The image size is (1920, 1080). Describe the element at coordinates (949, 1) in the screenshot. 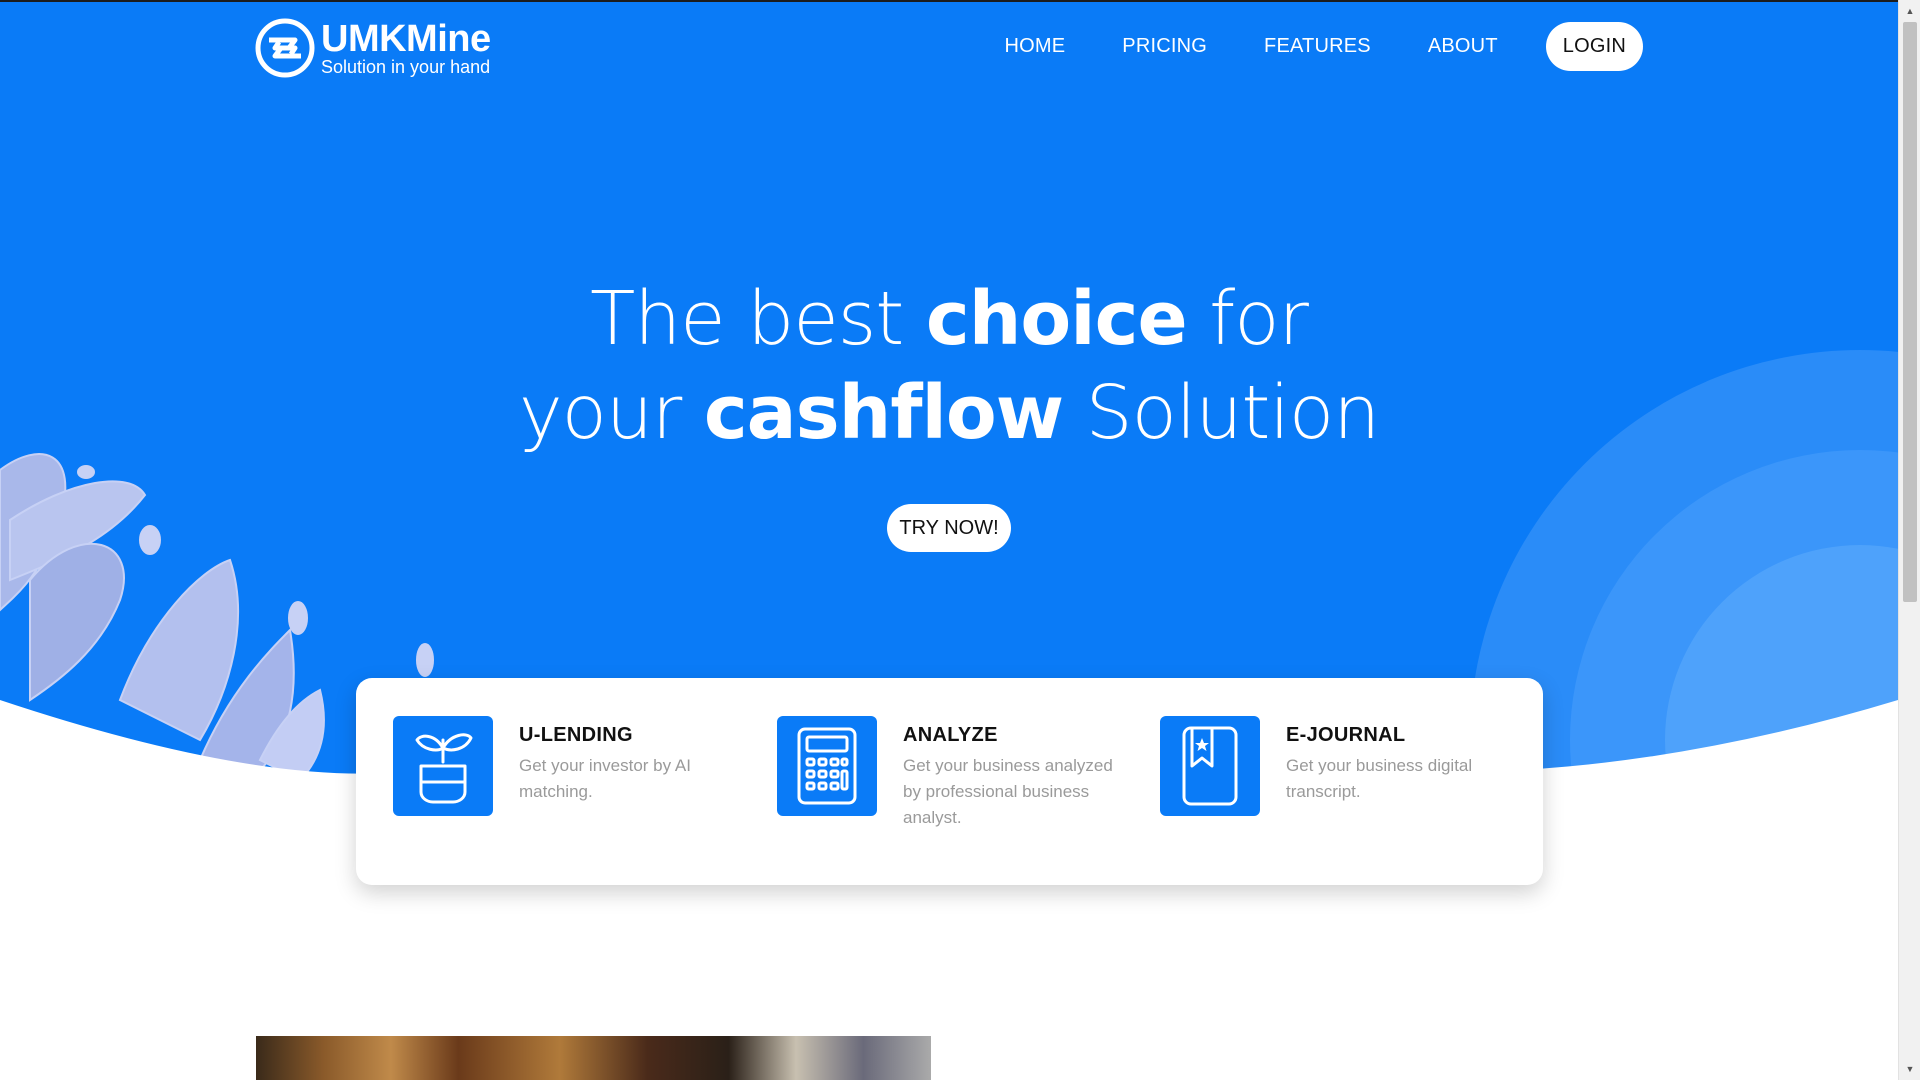

I see `top-border` at that location.